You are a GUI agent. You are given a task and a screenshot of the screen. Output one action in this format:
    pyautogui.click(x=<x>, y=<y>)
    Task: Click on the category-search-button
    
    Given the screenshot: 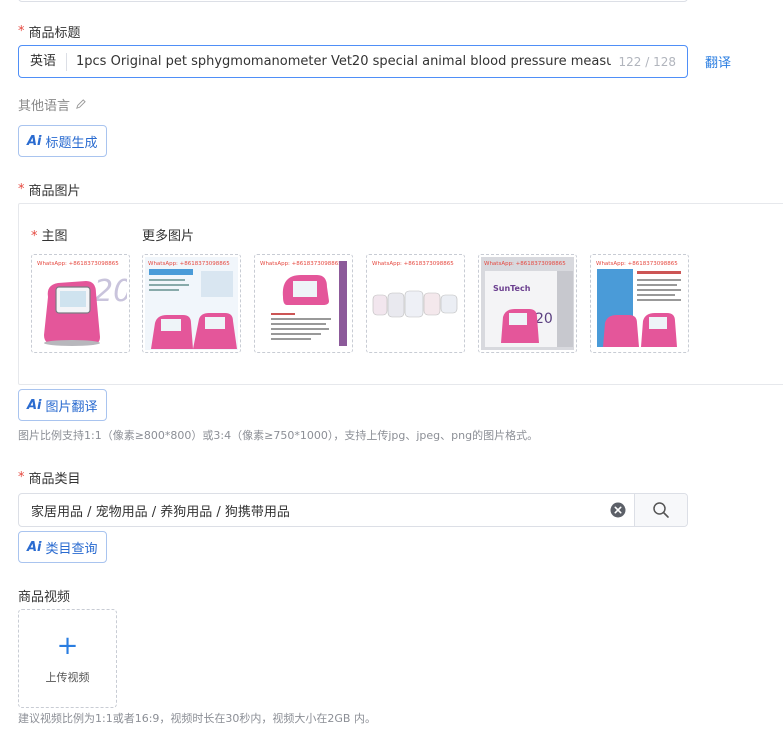 What is the action you would take?
    pyautogui.click(x=660, y=510)
    